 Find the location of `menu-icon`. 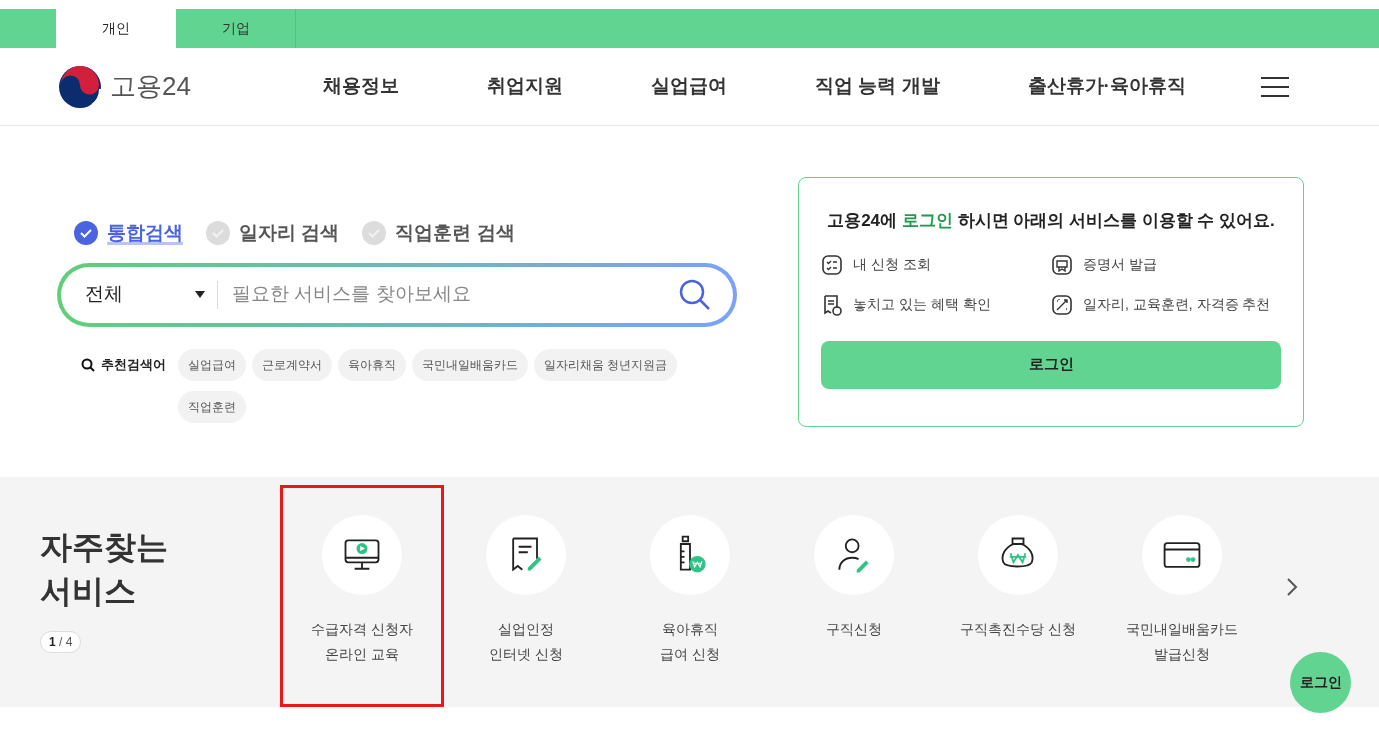

menu-icon is located at coordinates (1275, 86).